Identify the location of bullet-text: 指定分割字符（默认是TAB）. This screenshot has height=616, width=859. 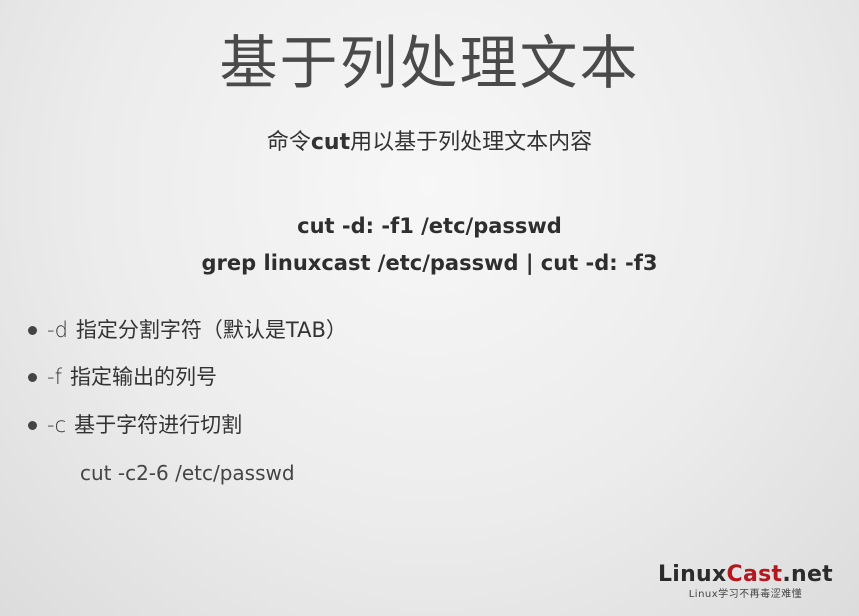
(211, 330).